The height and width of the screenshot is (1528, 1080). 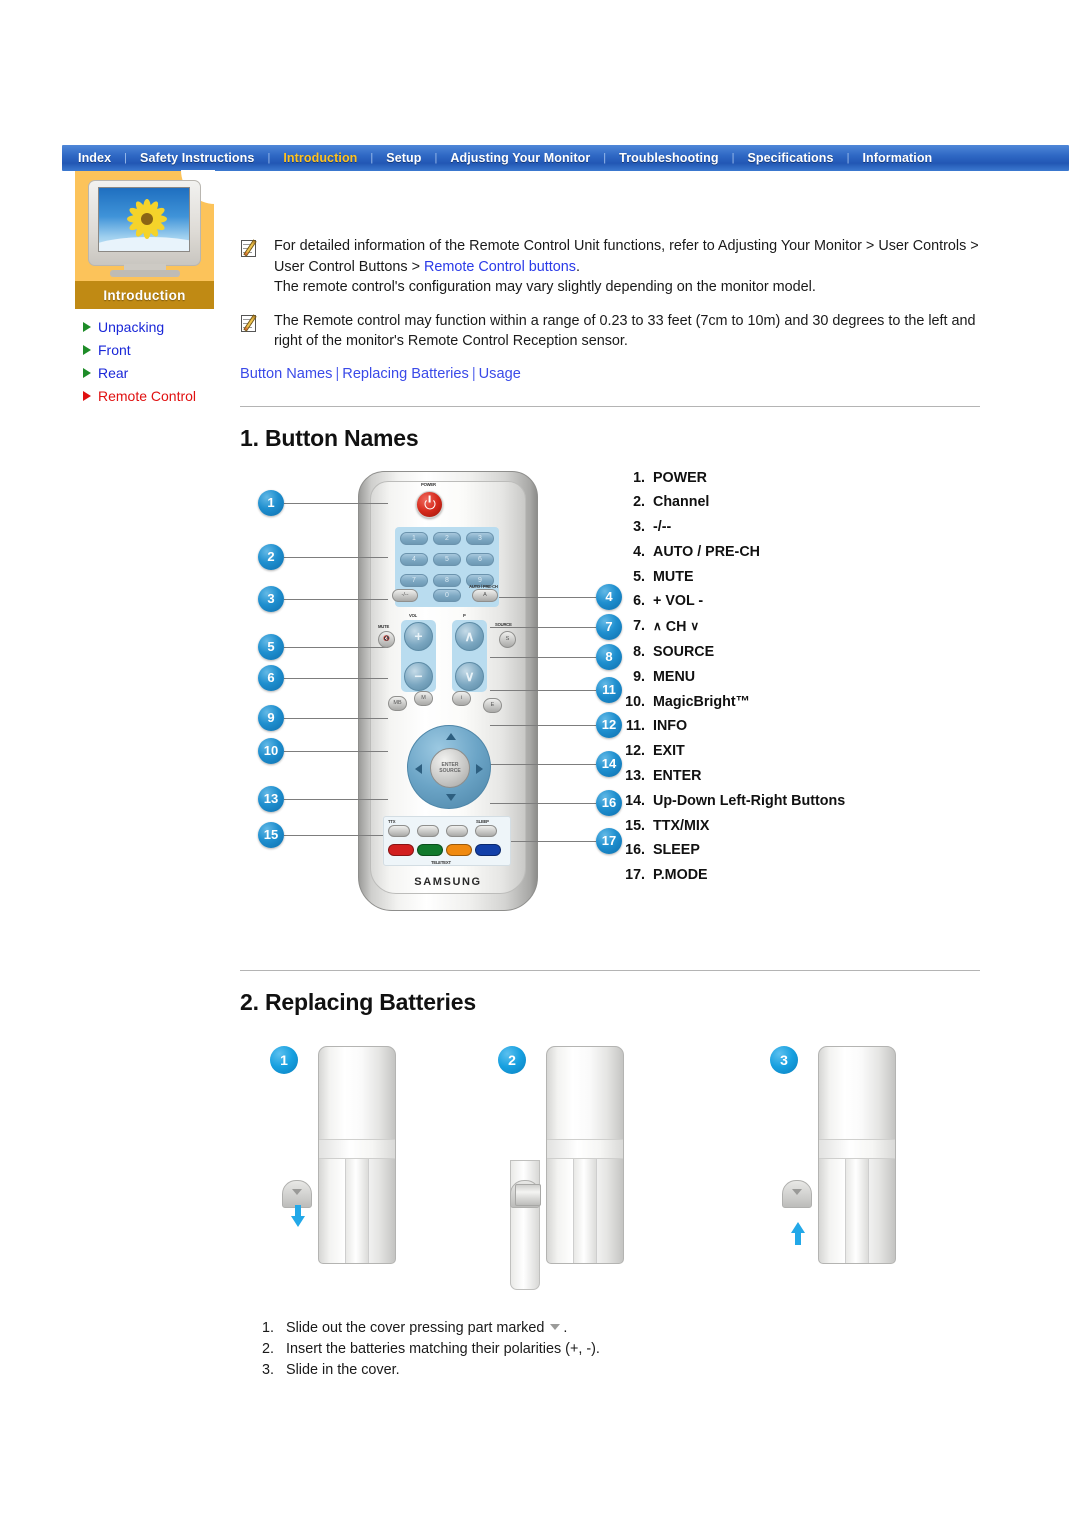 I want to click on dash-dash-button: -/--, so click(x=405, y=595).